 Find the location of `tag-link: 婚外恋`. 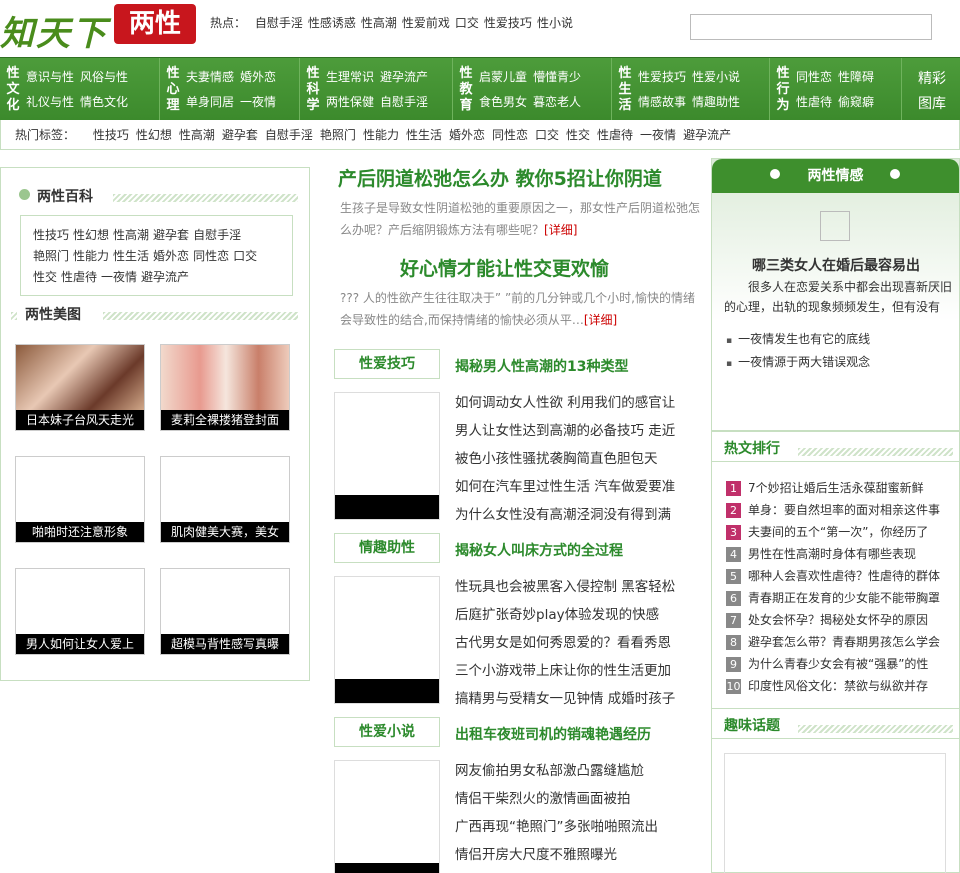

tag-link: 婚外恋 is located at coordinates (467, 135).